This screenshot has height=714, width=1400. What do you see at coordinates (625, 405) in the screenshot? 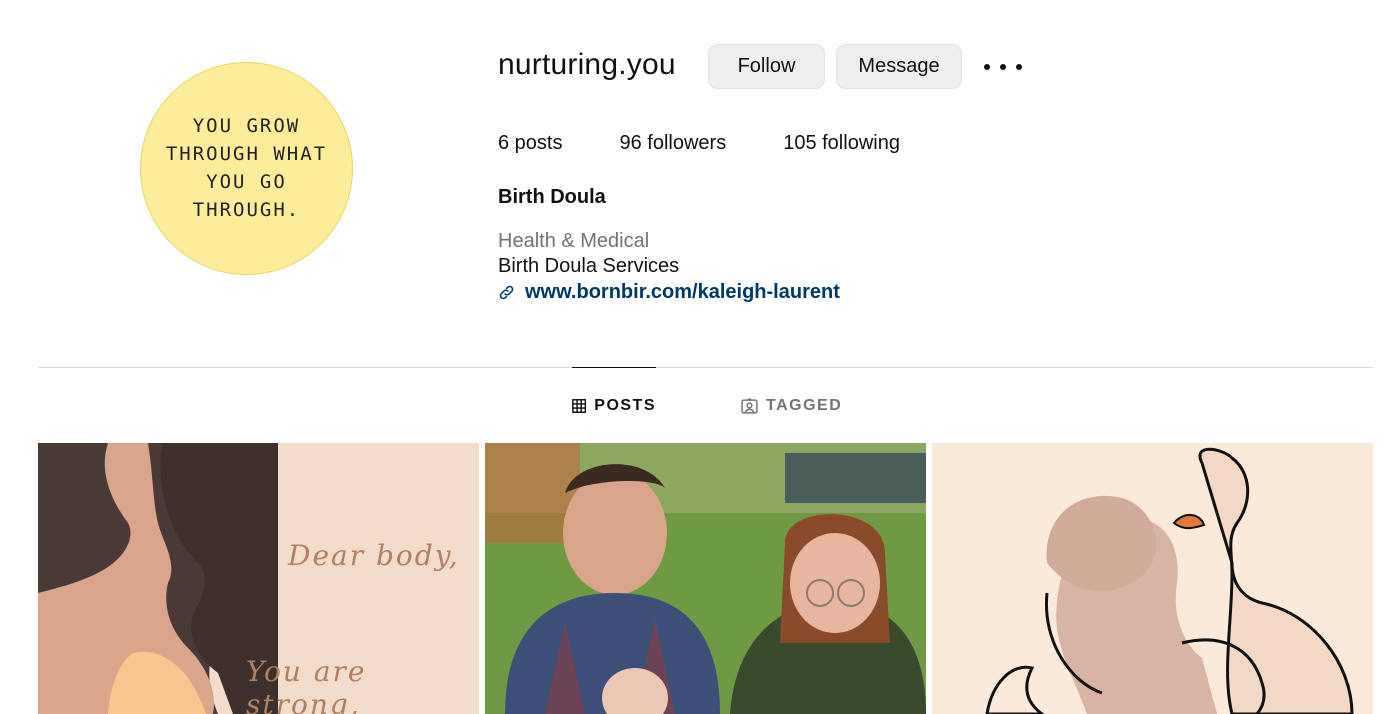
I see `tab-posts-label: POSTS` at bounding box center [625, 405].